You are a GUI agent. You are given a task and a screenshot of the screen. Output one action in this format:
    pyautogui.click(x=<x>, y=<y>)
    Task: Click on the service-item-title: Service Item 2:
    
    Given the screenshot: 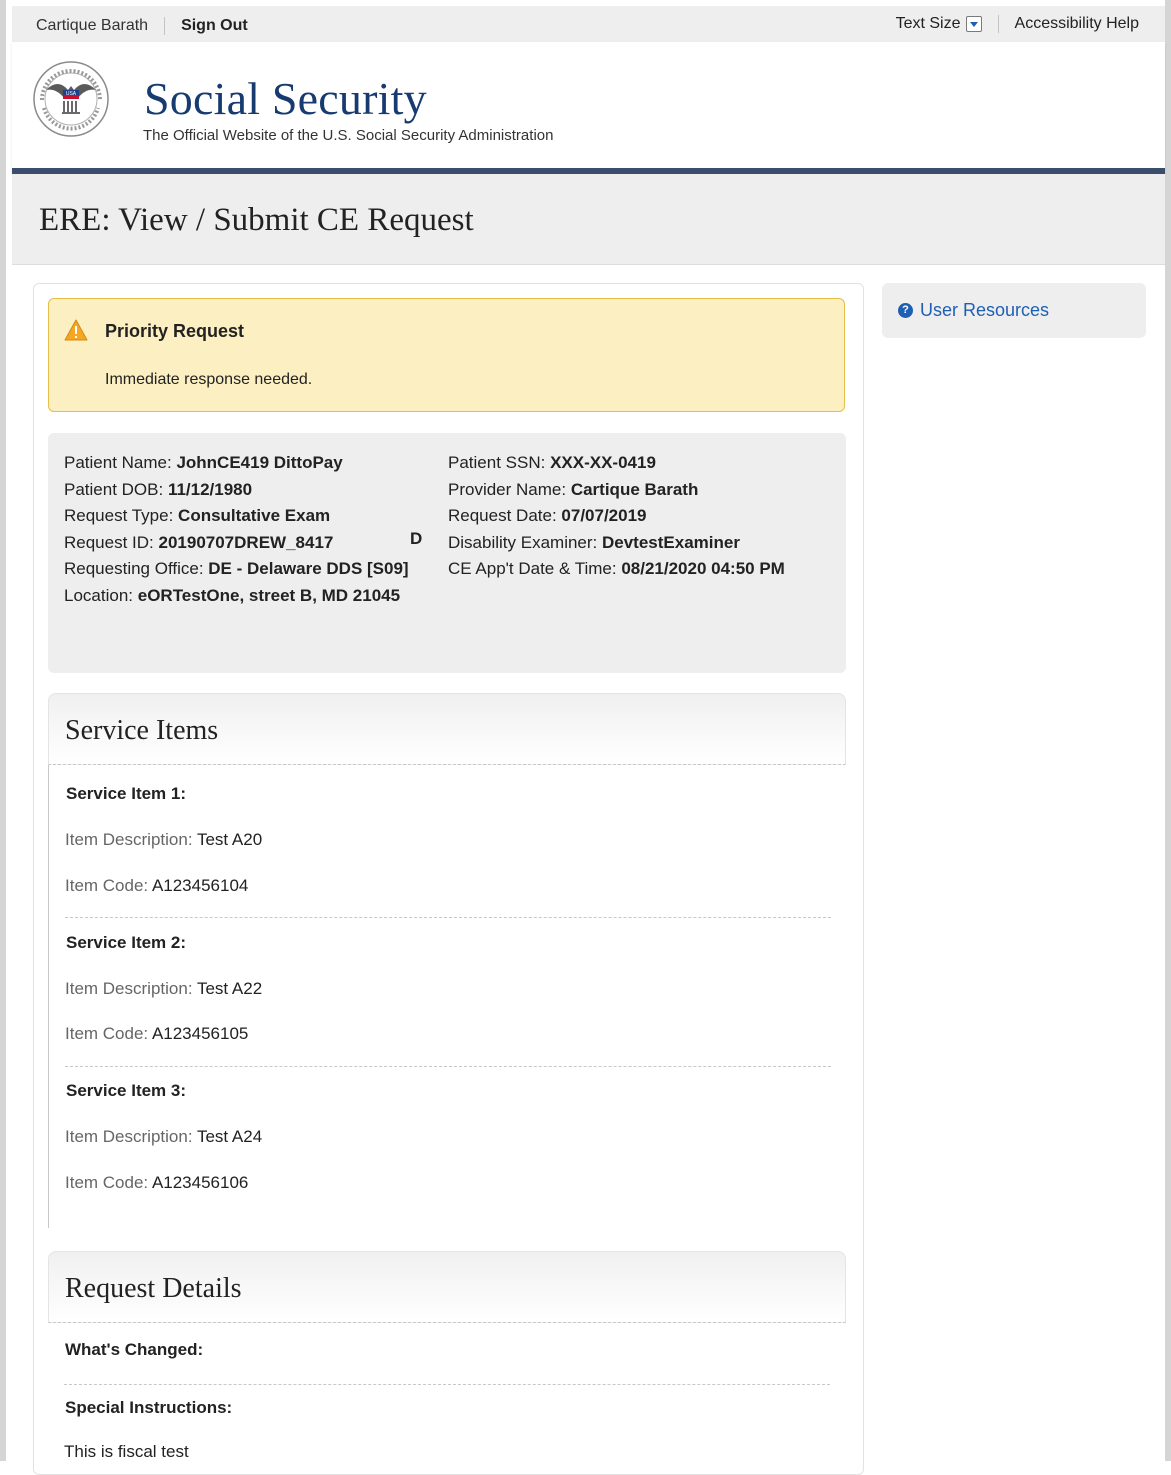 What is the action you would take?
    pyautogui.click(x=126, y=942)
    